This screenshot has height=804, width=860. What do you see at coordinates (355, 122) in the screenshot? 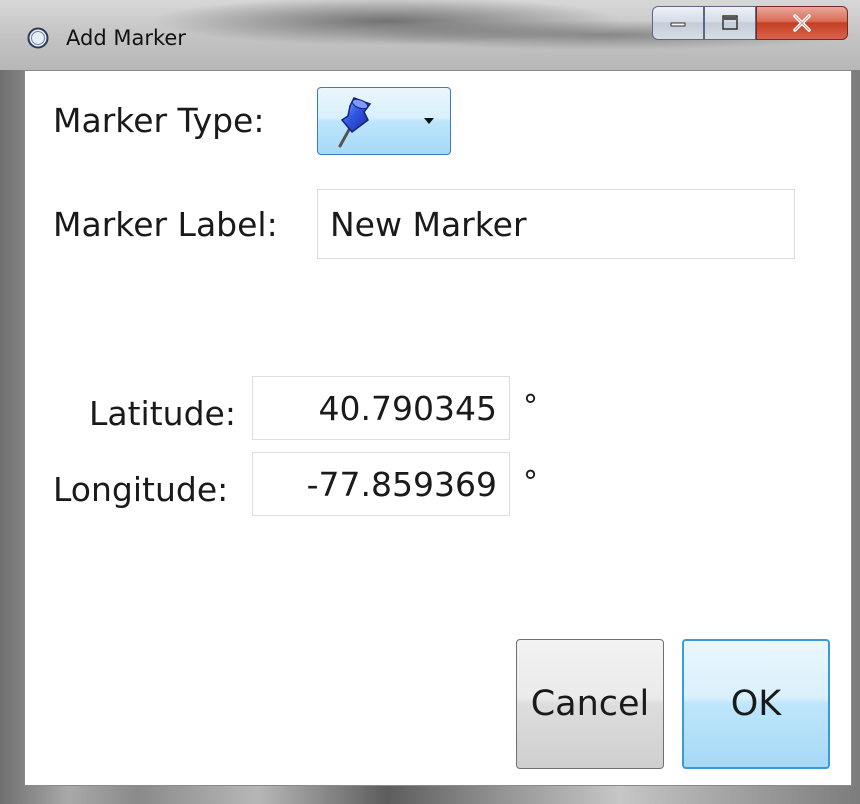
I see `blue-pushpin-icon` at bounding box center [355, 122].